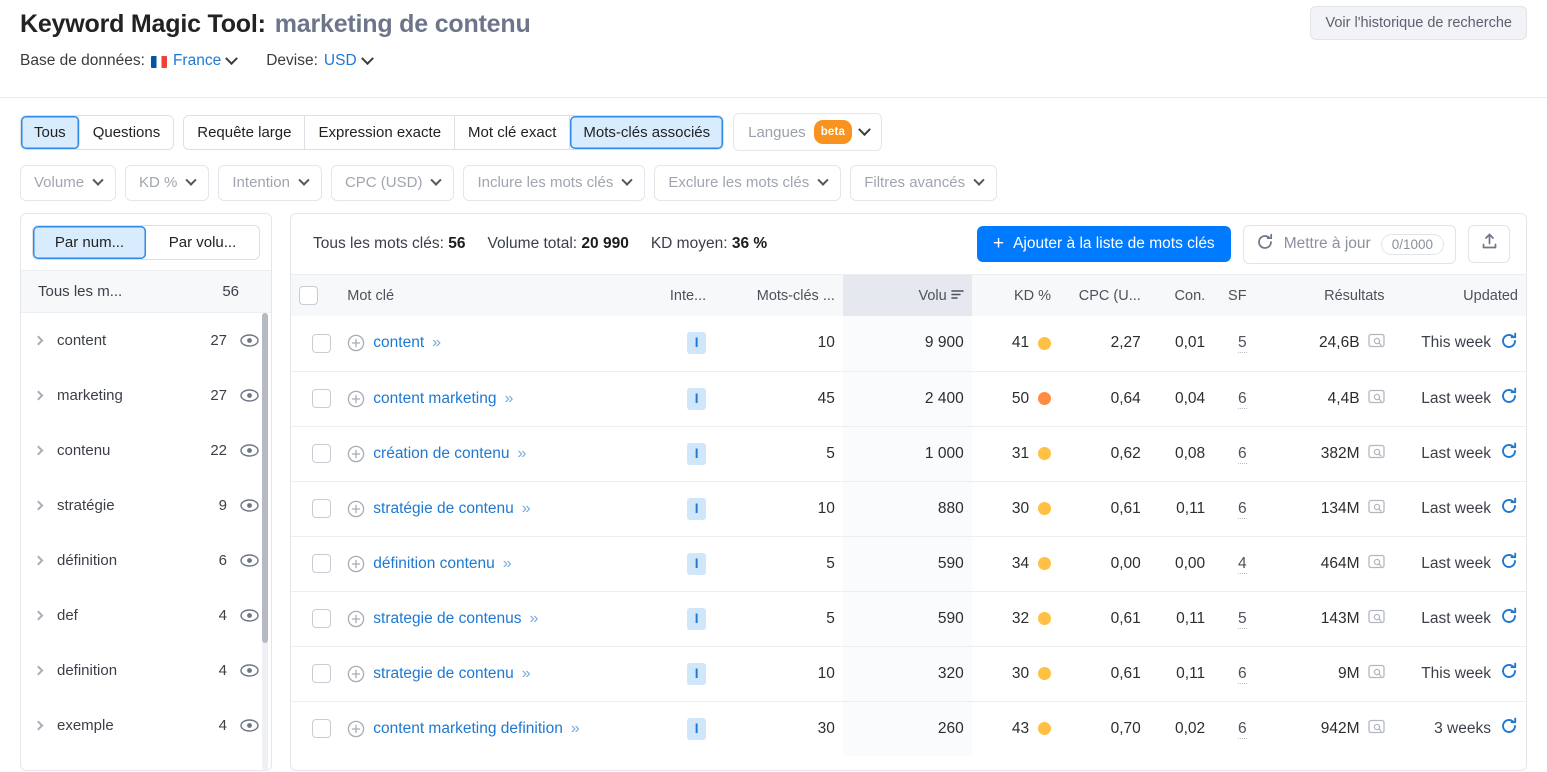 The width and height of the screenshot is (1547, 772). Describe the element at coordinates (146, 291) in the screenshot. I see `sidebar-item-all-keywords: Tous les m... 56` at that location.